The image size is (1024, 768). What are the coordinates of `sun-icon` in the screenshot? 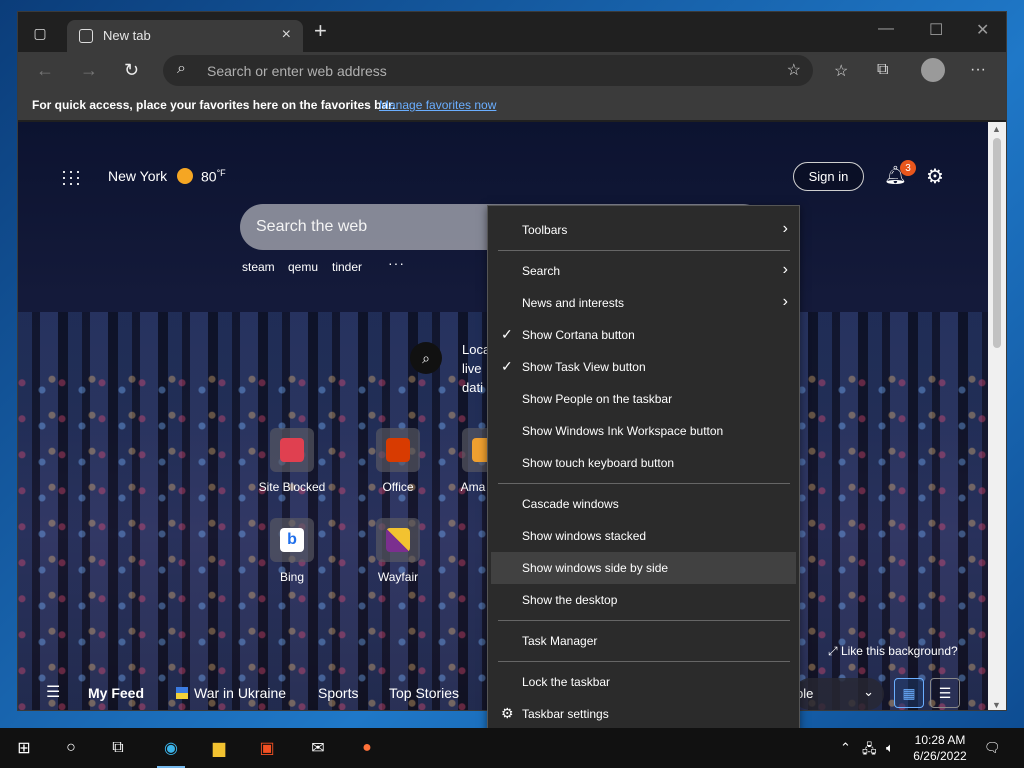 It's located at (185, 176).